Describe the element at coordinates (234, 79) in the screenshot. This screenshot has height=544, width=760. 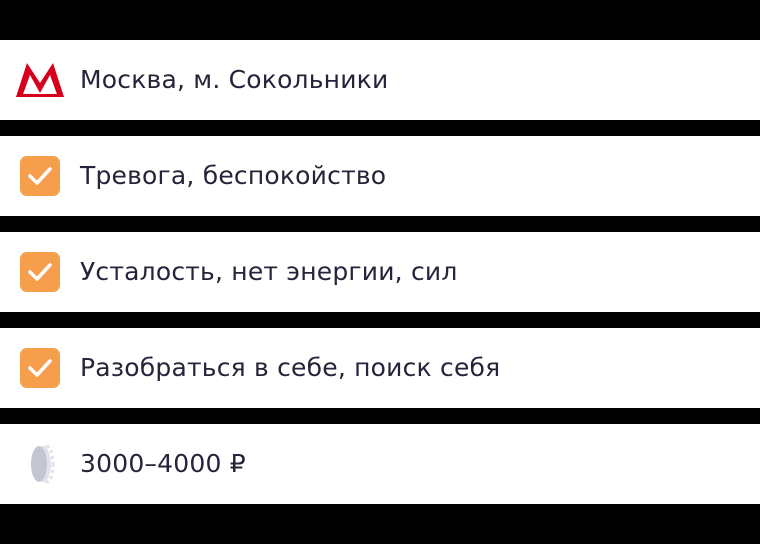
I see `location-label: Москва, м. Сокольники` at that location.